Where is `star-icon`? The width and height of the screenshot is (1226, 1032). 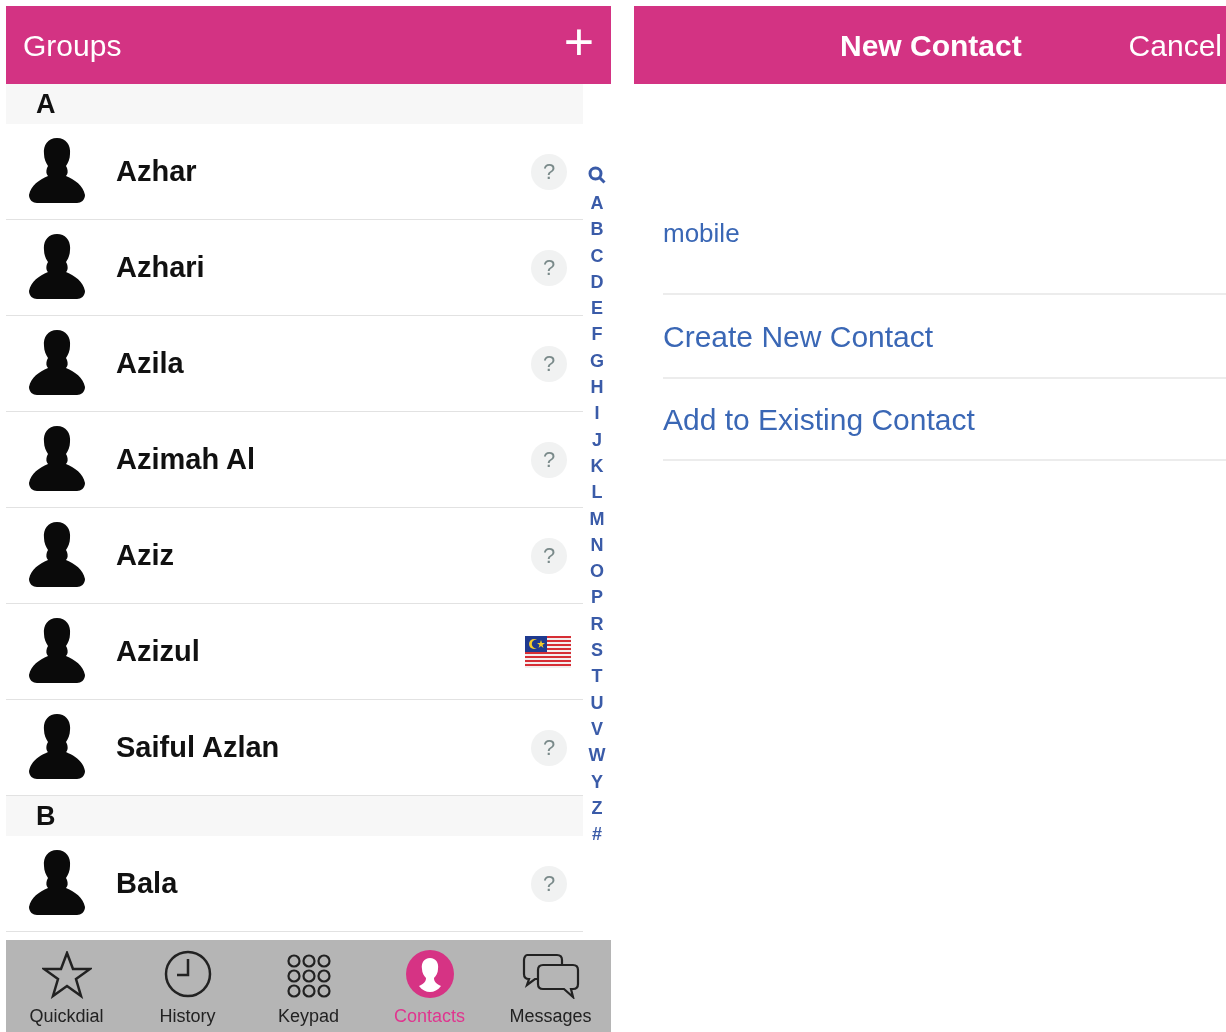 star-icon is located at coordinates (66, 975).